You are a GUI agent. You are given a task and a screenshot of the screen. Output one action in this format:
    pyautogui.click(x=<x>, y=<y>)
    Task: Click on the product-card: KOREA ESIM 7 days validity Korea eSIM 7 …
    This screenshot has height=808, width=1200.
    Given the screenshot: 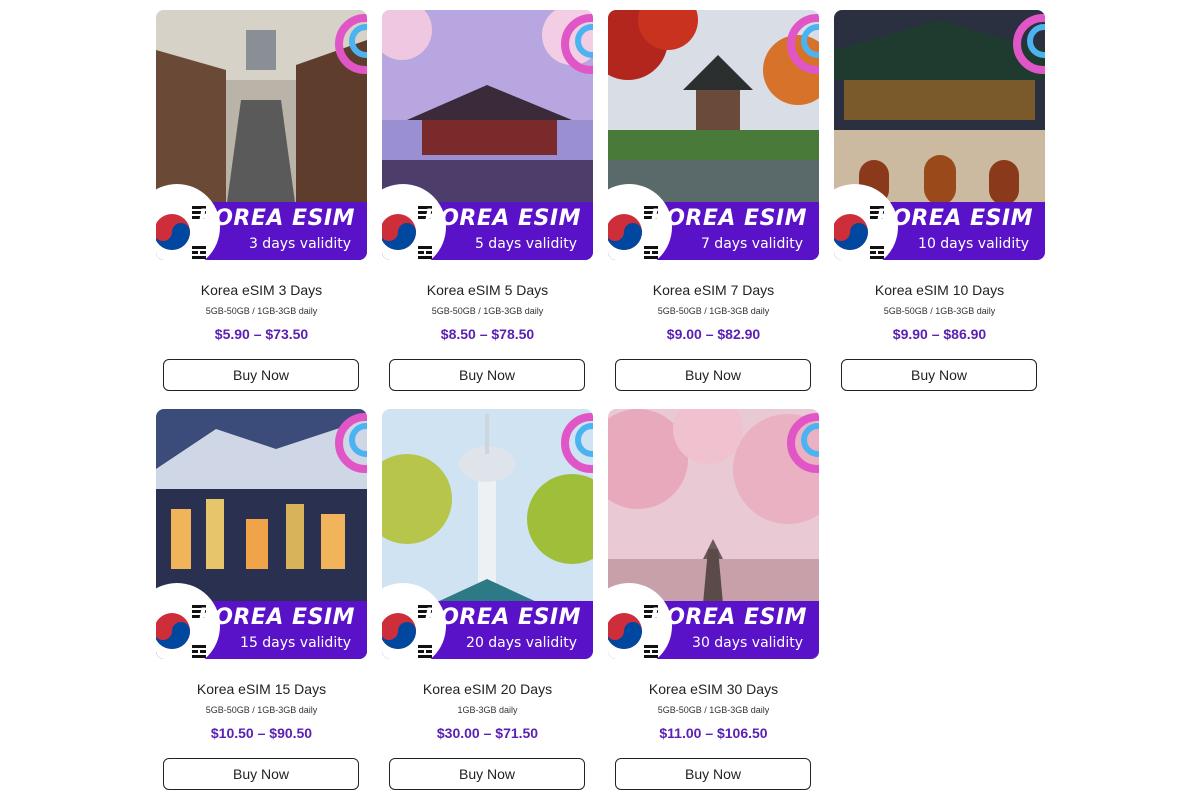 What is the action you would take?
    pyautogui.click(x=713, y=209)
    